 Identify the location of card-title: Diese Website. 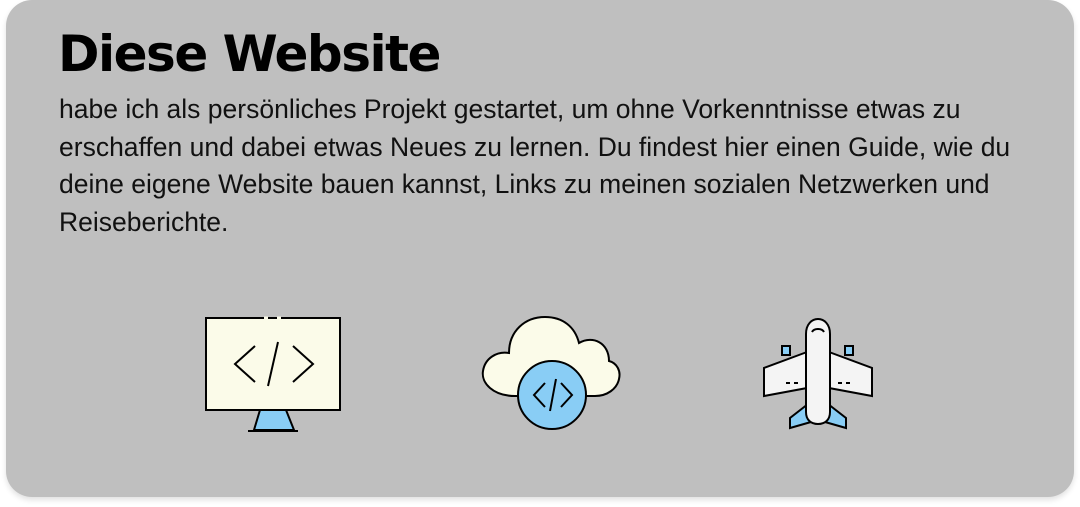
(249, 54).